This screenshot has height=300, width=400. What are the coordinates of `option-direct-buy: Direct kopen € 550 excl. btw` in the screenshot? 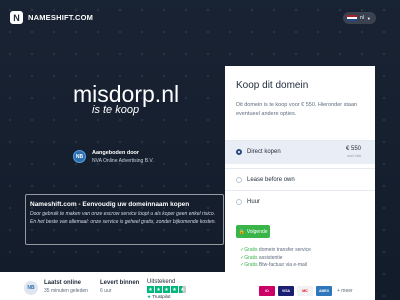 It's located at (300, 152).